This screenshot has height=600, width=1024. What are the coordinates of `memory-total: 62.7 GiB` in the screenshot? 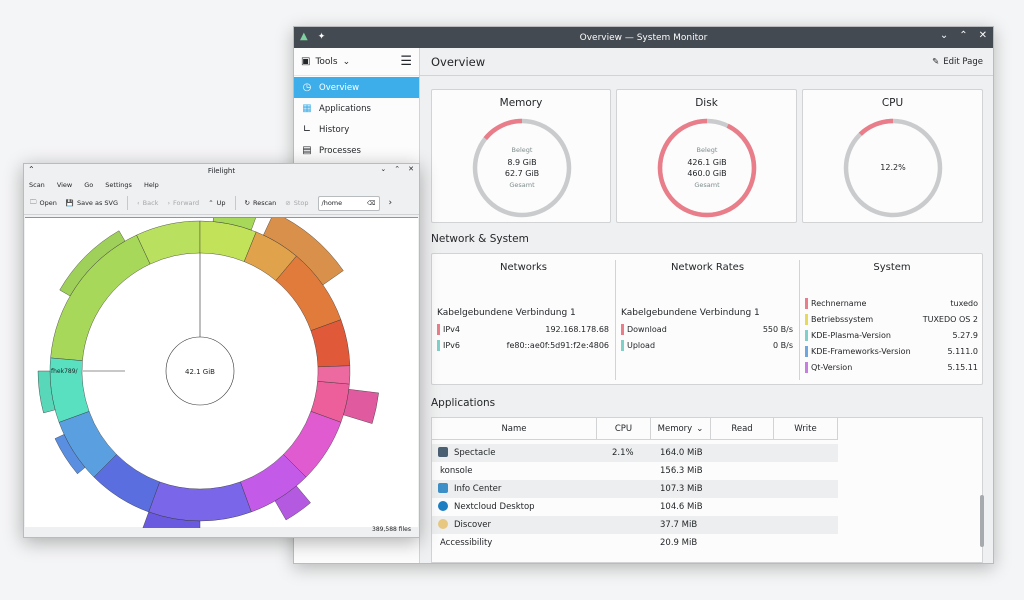 It's located at (522, 173).